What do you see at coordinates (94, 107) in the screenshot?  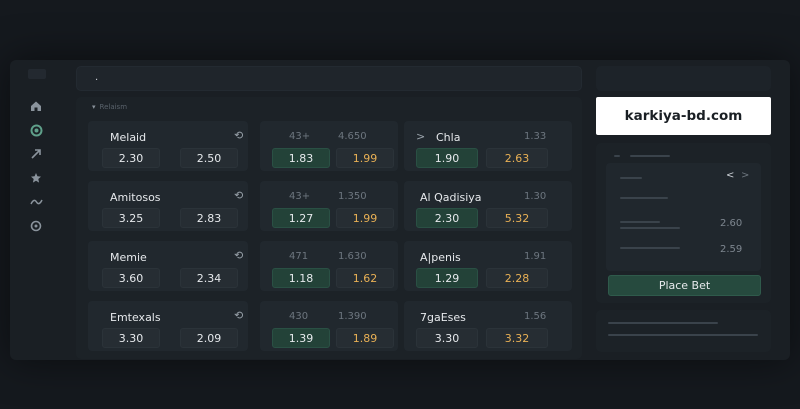 I see `chevron-down-icon: ▾` at bounding box center [94, 107].